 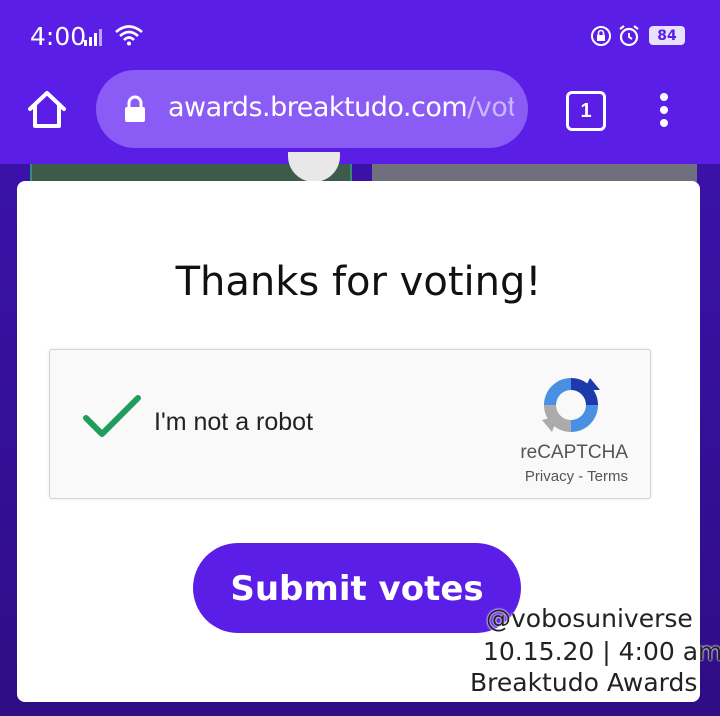 I want to click on checkmark-icon, so click(x=112, y=417).